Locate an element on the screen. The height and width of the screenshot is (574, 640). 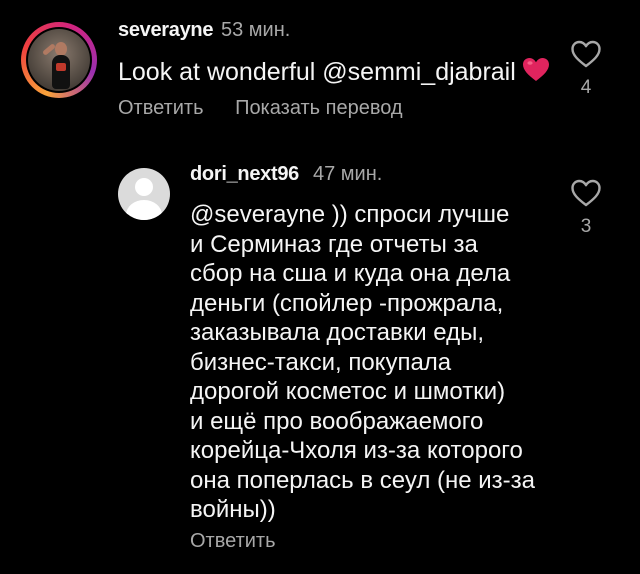
comment-actions: Ответить is located at coordinates (233, 541).